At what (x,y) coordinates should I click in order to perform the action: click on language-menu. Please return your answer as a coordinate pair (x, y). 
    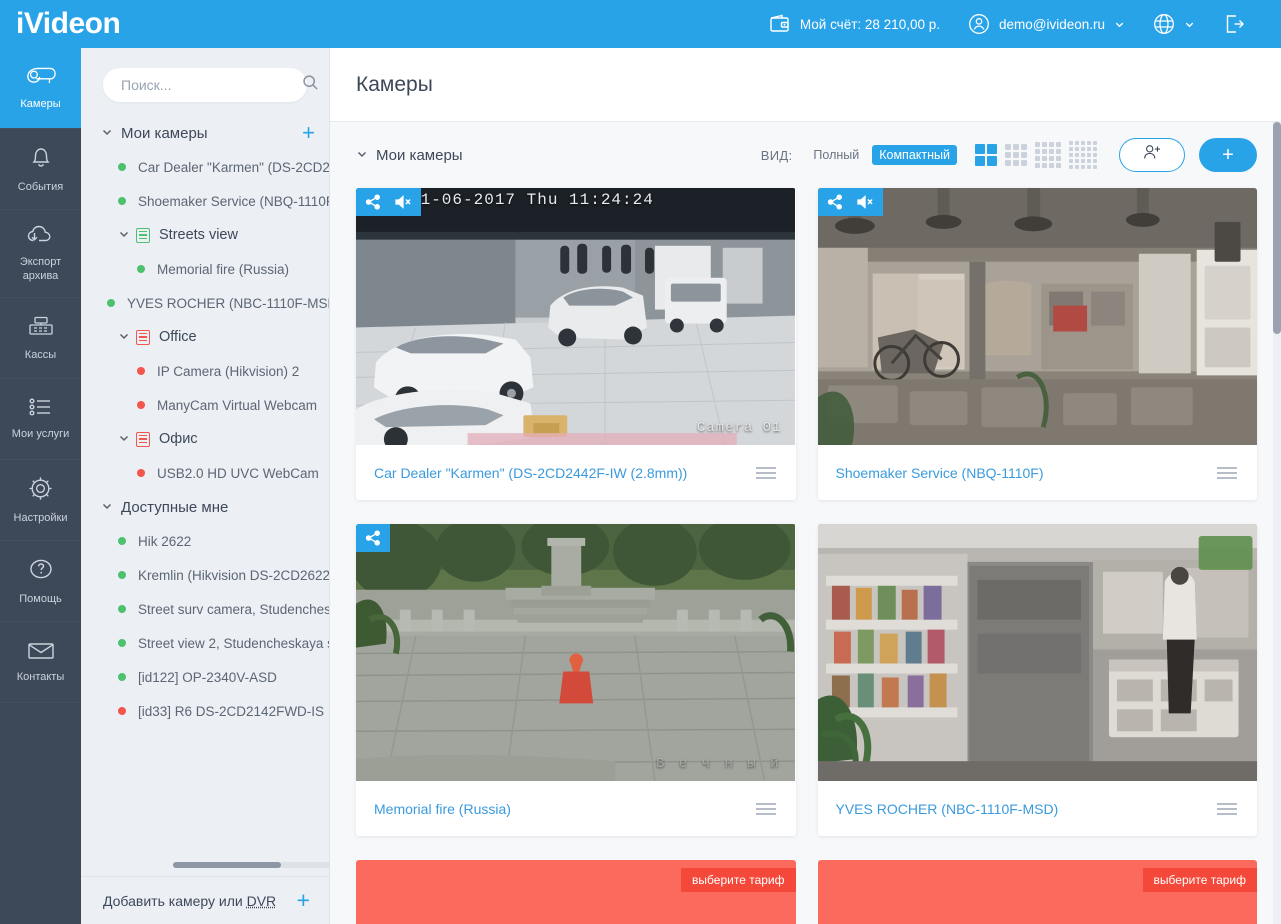
    Looking at the image, I should click on (1174, 24).